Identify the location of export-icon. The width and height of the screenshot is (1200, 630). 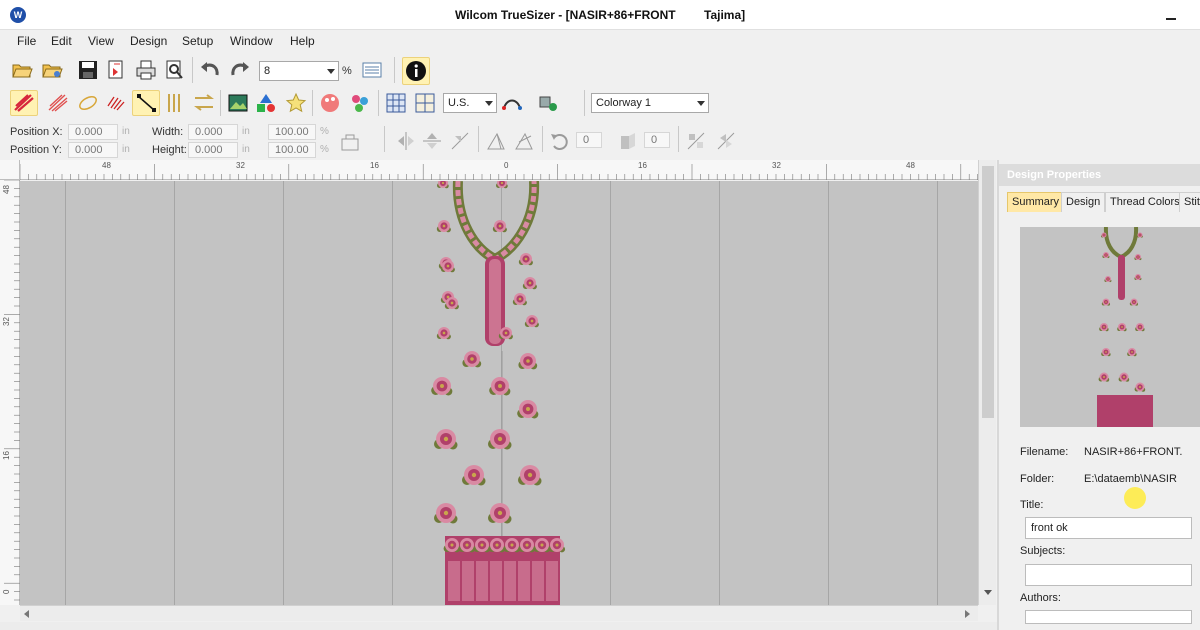
(116, 70).